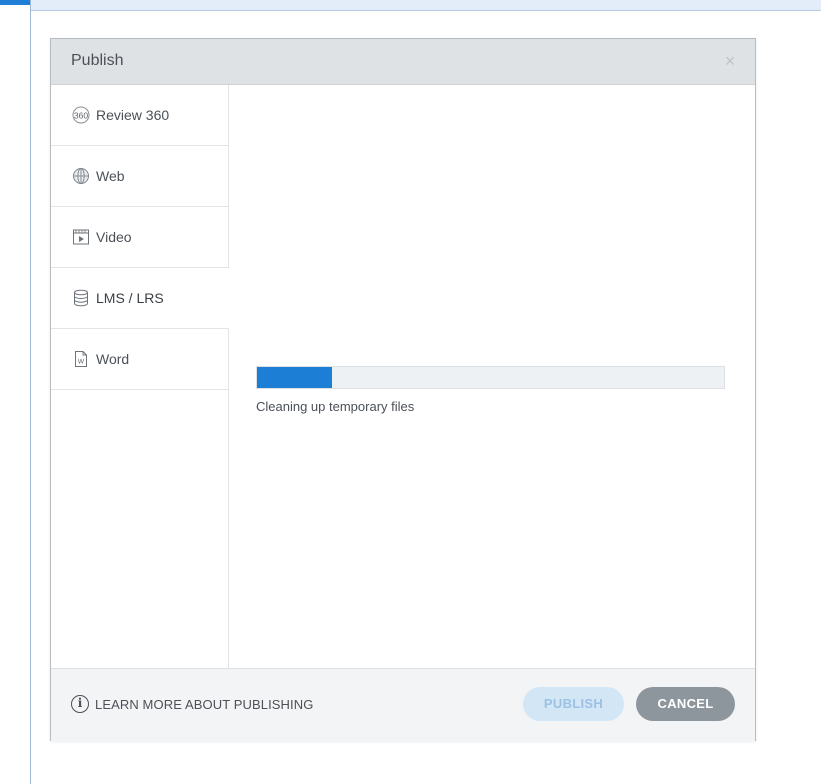  I want to click on app-corner-accent, so click(15, 2).